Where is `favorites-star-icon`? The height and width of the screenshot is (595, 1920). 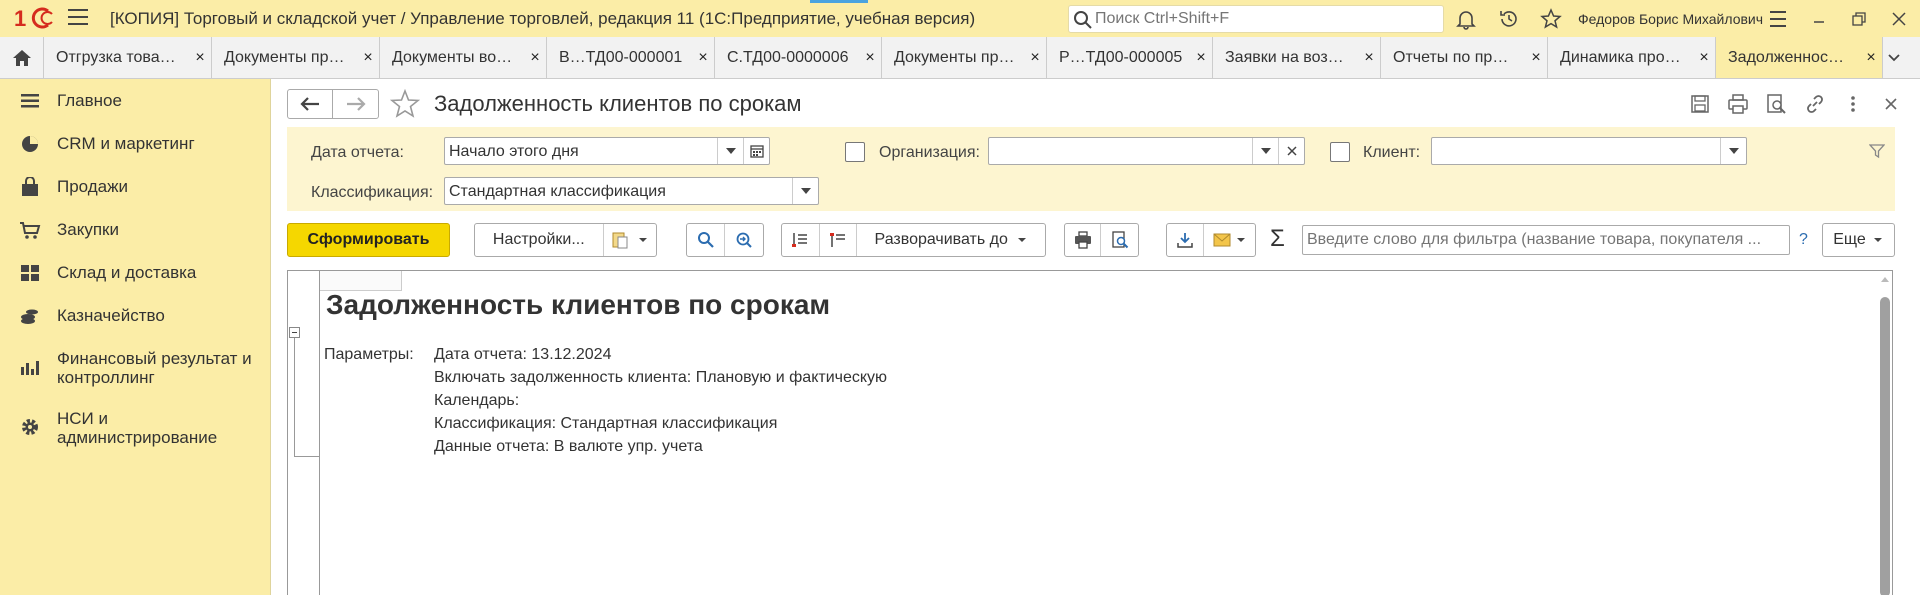 favorites-star-icon is located at coordinates (1551, 19).